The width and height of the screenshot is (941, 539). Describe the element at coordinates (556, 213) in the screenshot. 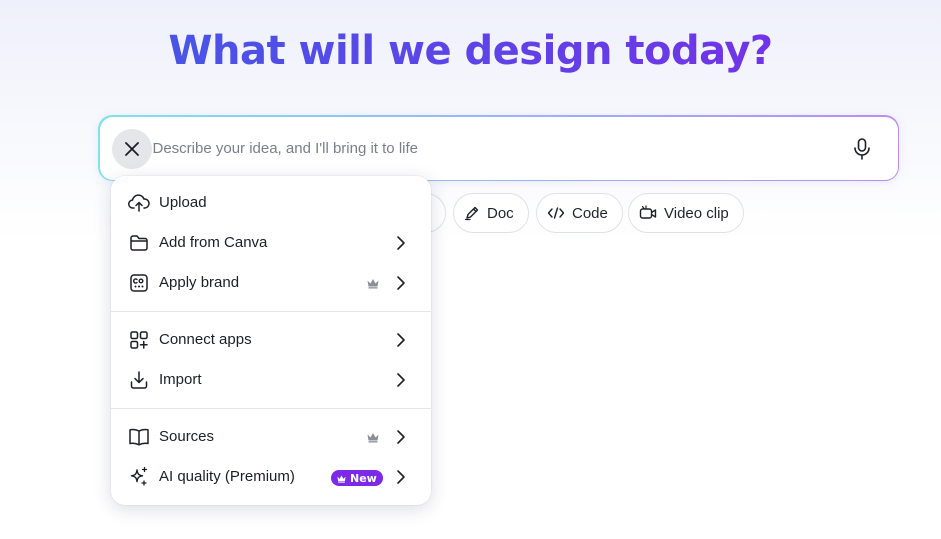

I see `code-icon` at that location.